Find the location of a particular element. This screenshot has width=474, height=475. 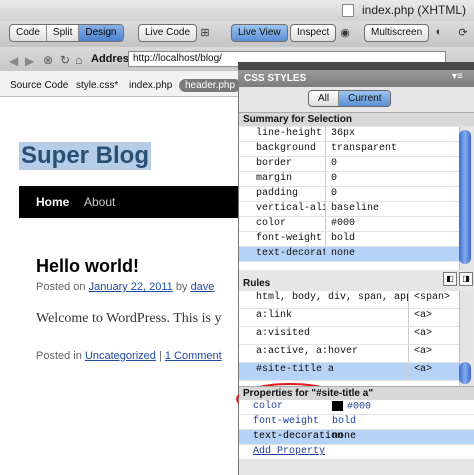

nav-about: About is located at coordinates (99, 202).